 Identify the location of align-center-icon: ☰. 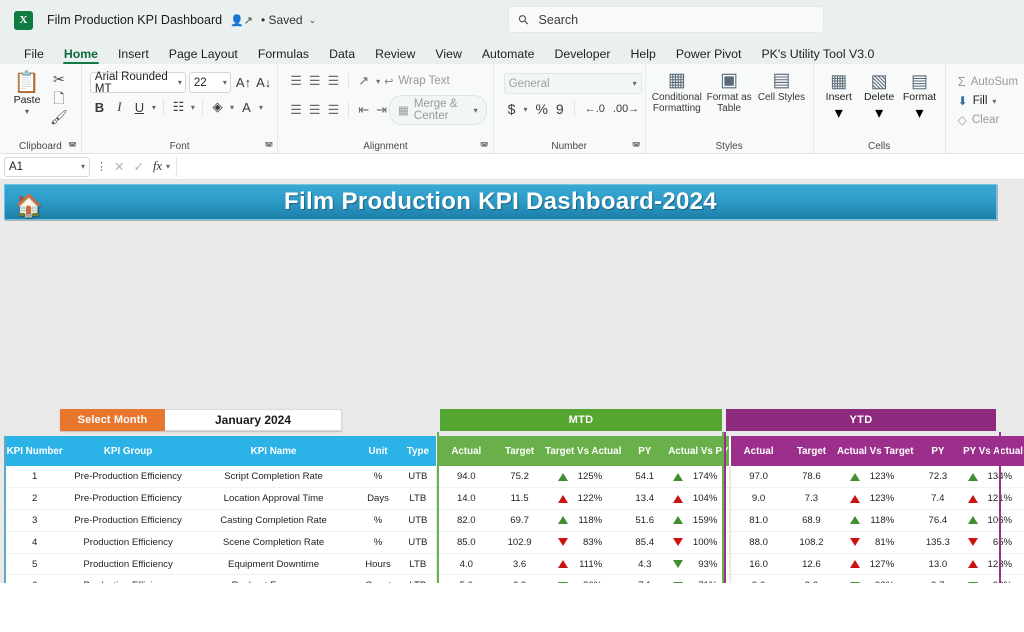
(315, 110).